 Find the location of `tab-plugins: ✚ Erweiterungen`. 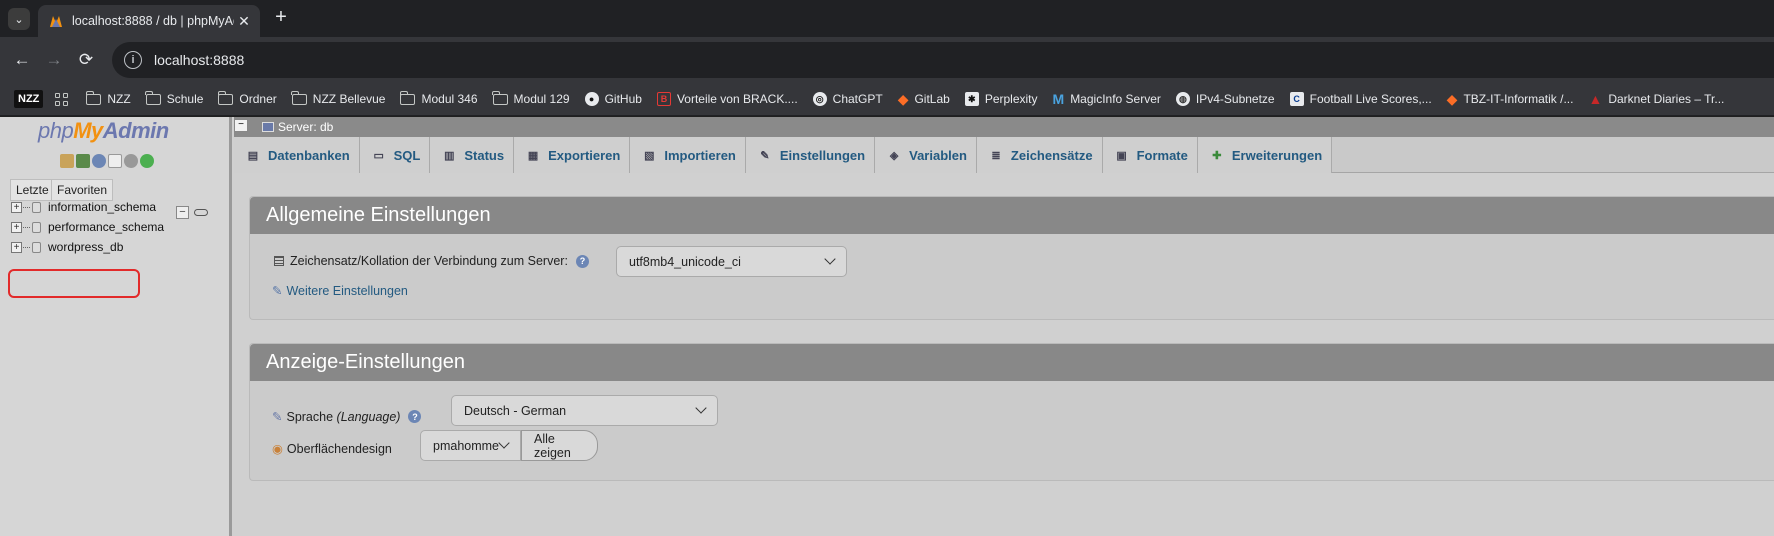

tab-plugins: ✚ Erweiterungen is located at coordinates (1265, 155).